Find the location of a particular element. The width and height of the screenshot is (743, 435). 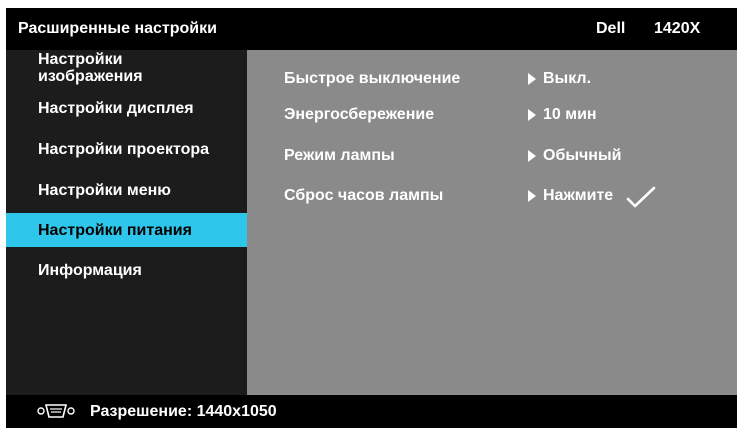

setting-value: Выкл. is located at coordinates (567, 78).